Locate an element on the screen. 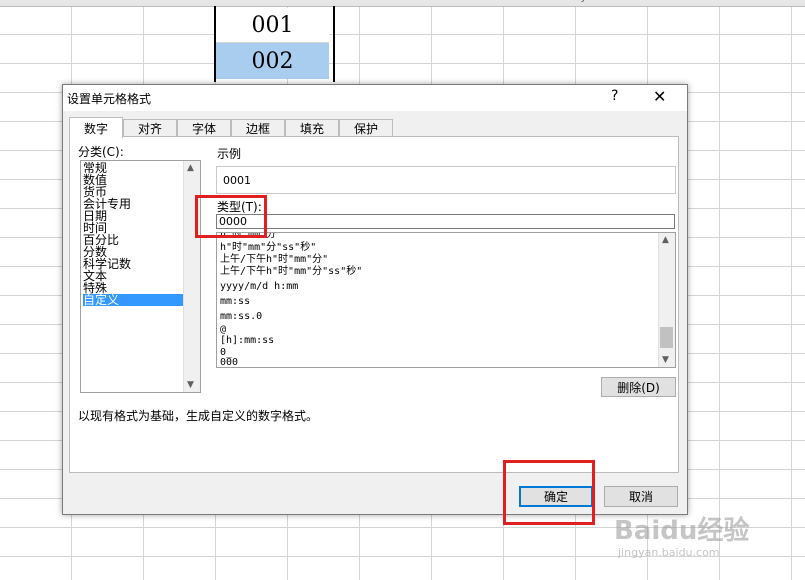 This screenshot has width=805, height=580. help-icon: ? is located at coordinates (614, 96).